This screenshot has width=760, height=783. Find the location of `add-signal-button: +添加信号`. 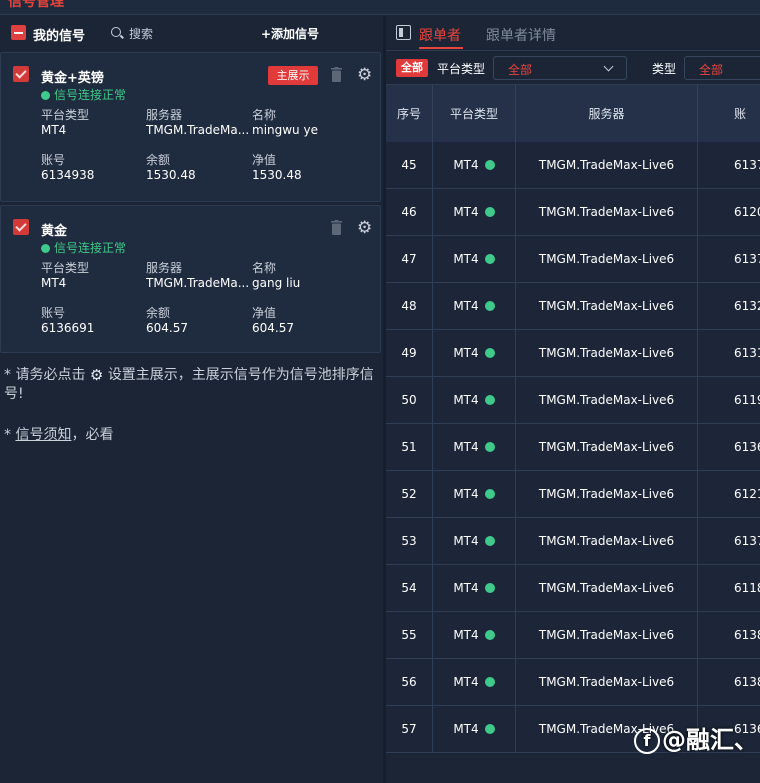

add-signal-button: +添加信号 is located at coordinates (290, 33).